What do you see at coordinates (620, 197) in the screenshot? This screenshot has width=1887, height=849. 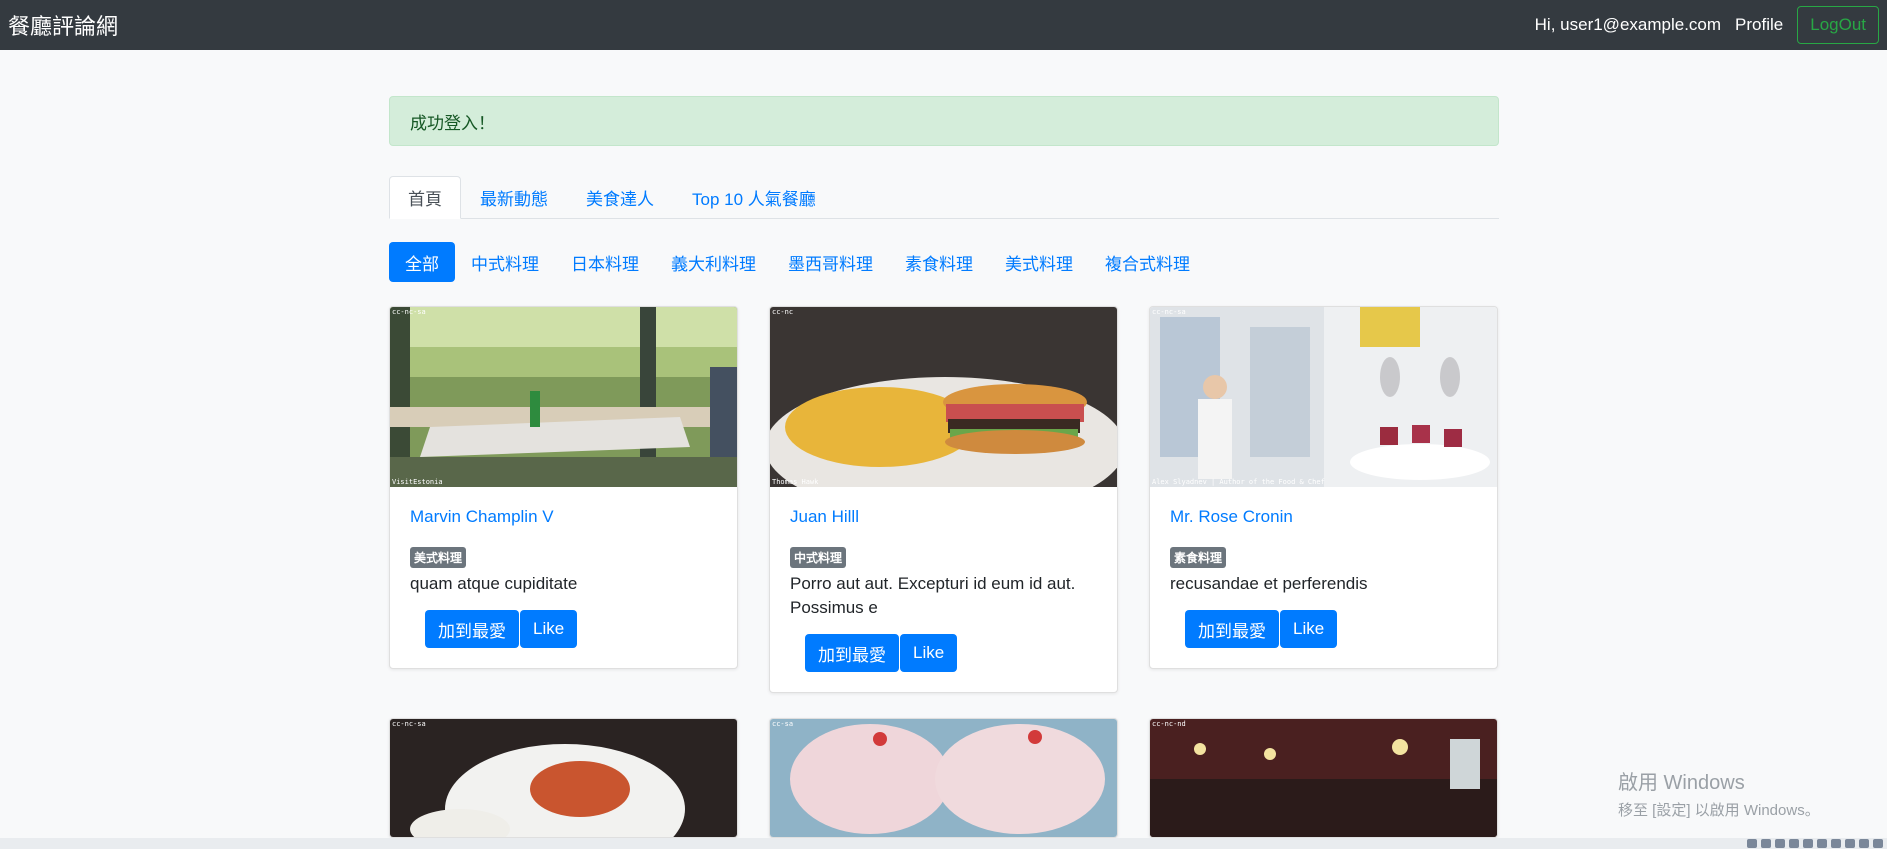 I see `tab-top-users: 美食達人` at bounding box center [620, 197].